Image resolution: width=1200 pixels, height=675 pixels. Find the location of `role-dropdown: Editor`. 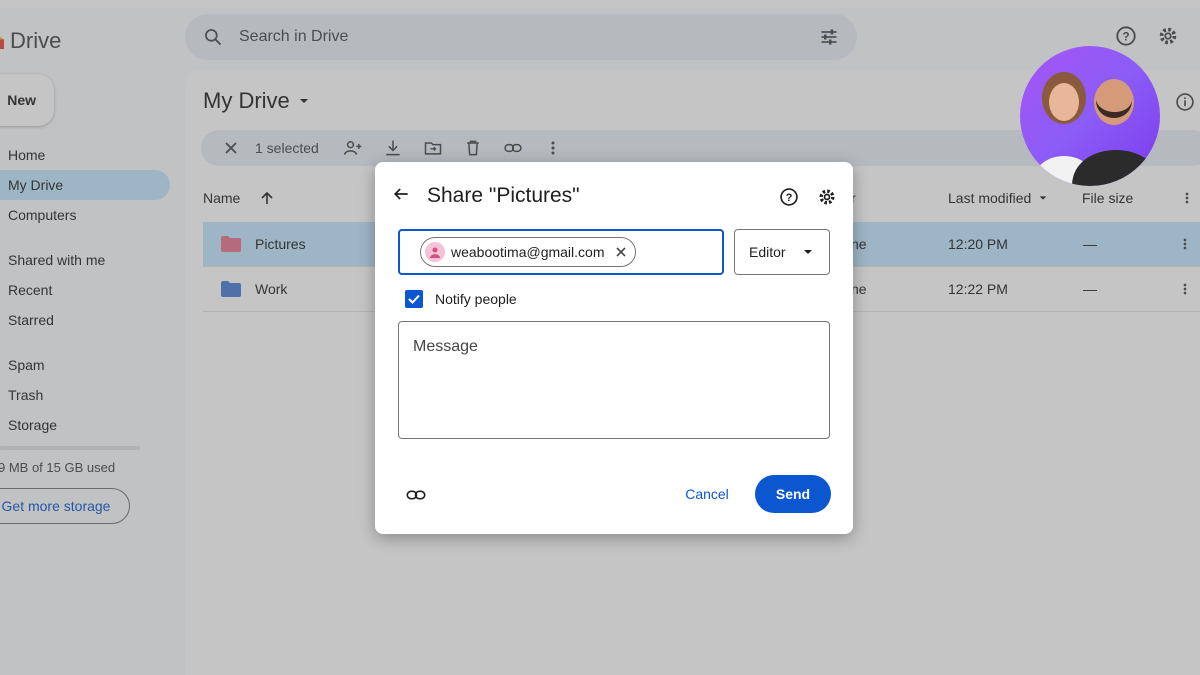

role-dropdown: Editor is located at coordinates (782, 252).